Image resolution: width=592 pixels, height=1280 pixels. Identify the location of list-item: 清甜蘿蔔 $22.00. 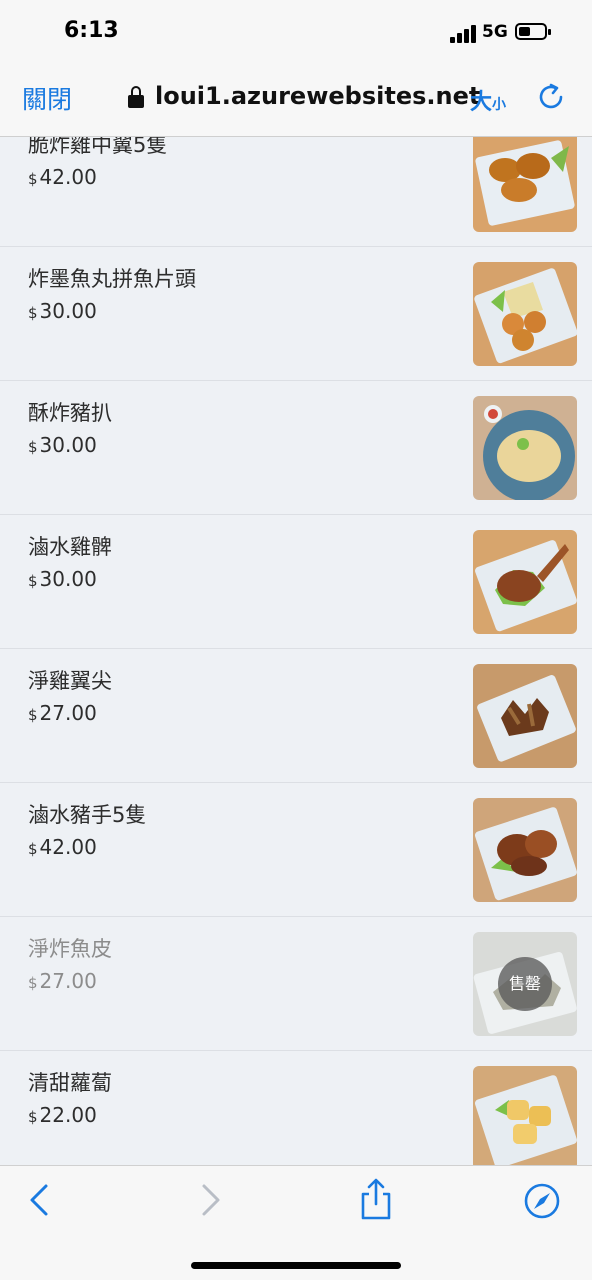
(296, 1108).